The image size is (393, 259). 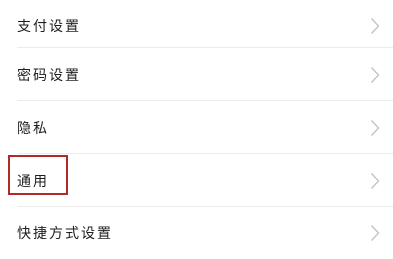 What do you see at coordinates (65, 234) in the screenshot?
I see `settings-item-label: 快捷方式设置` at bounding box center [65, 234].